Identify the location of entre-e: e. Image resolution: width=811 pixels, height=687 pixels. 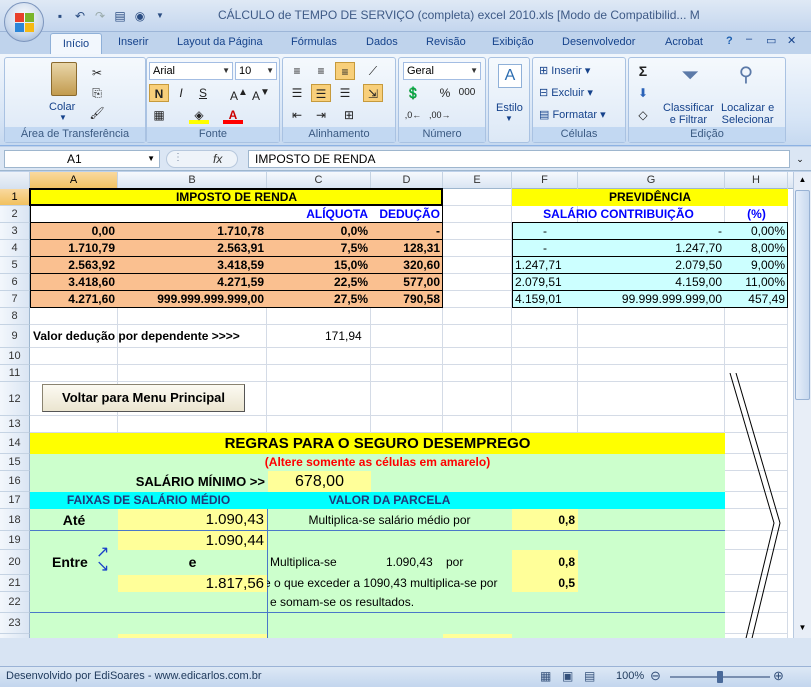
(192, 562).